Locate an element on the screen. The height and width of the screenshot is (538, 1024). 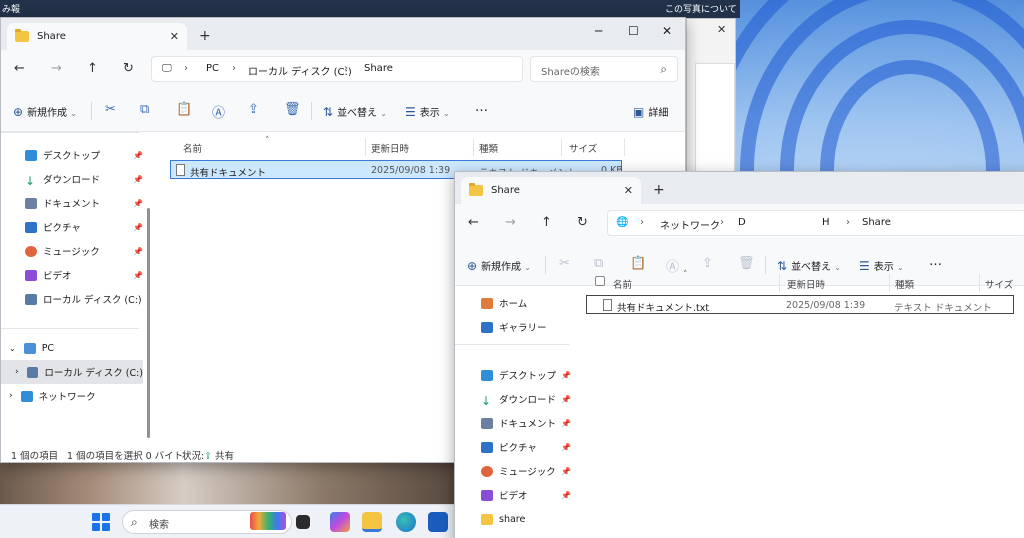
search-highlight-icon is located at coordinates (268, 521).